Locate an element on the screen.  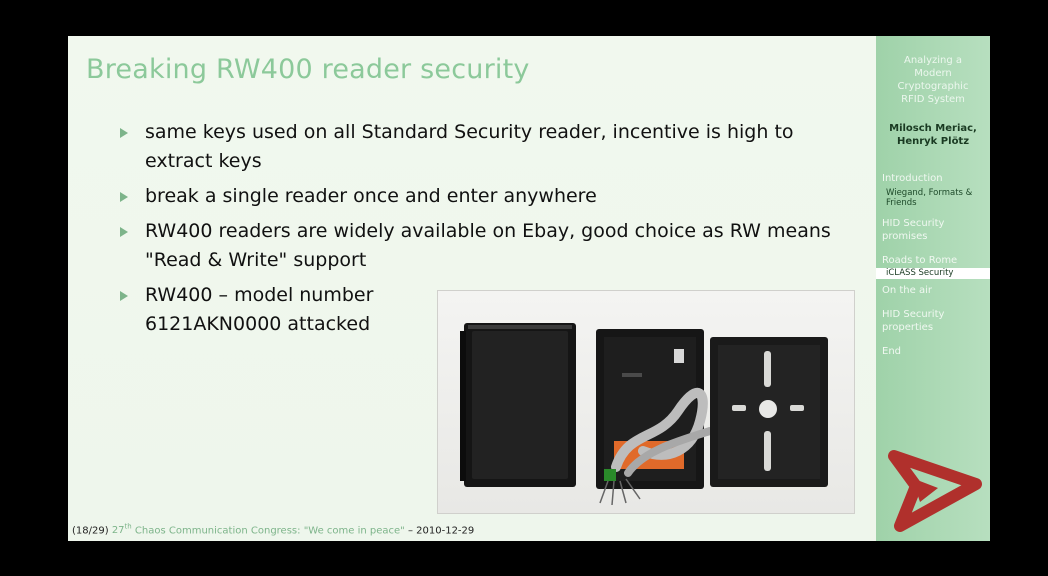
page-number: (18/29) is located at coordinates (90, 531).